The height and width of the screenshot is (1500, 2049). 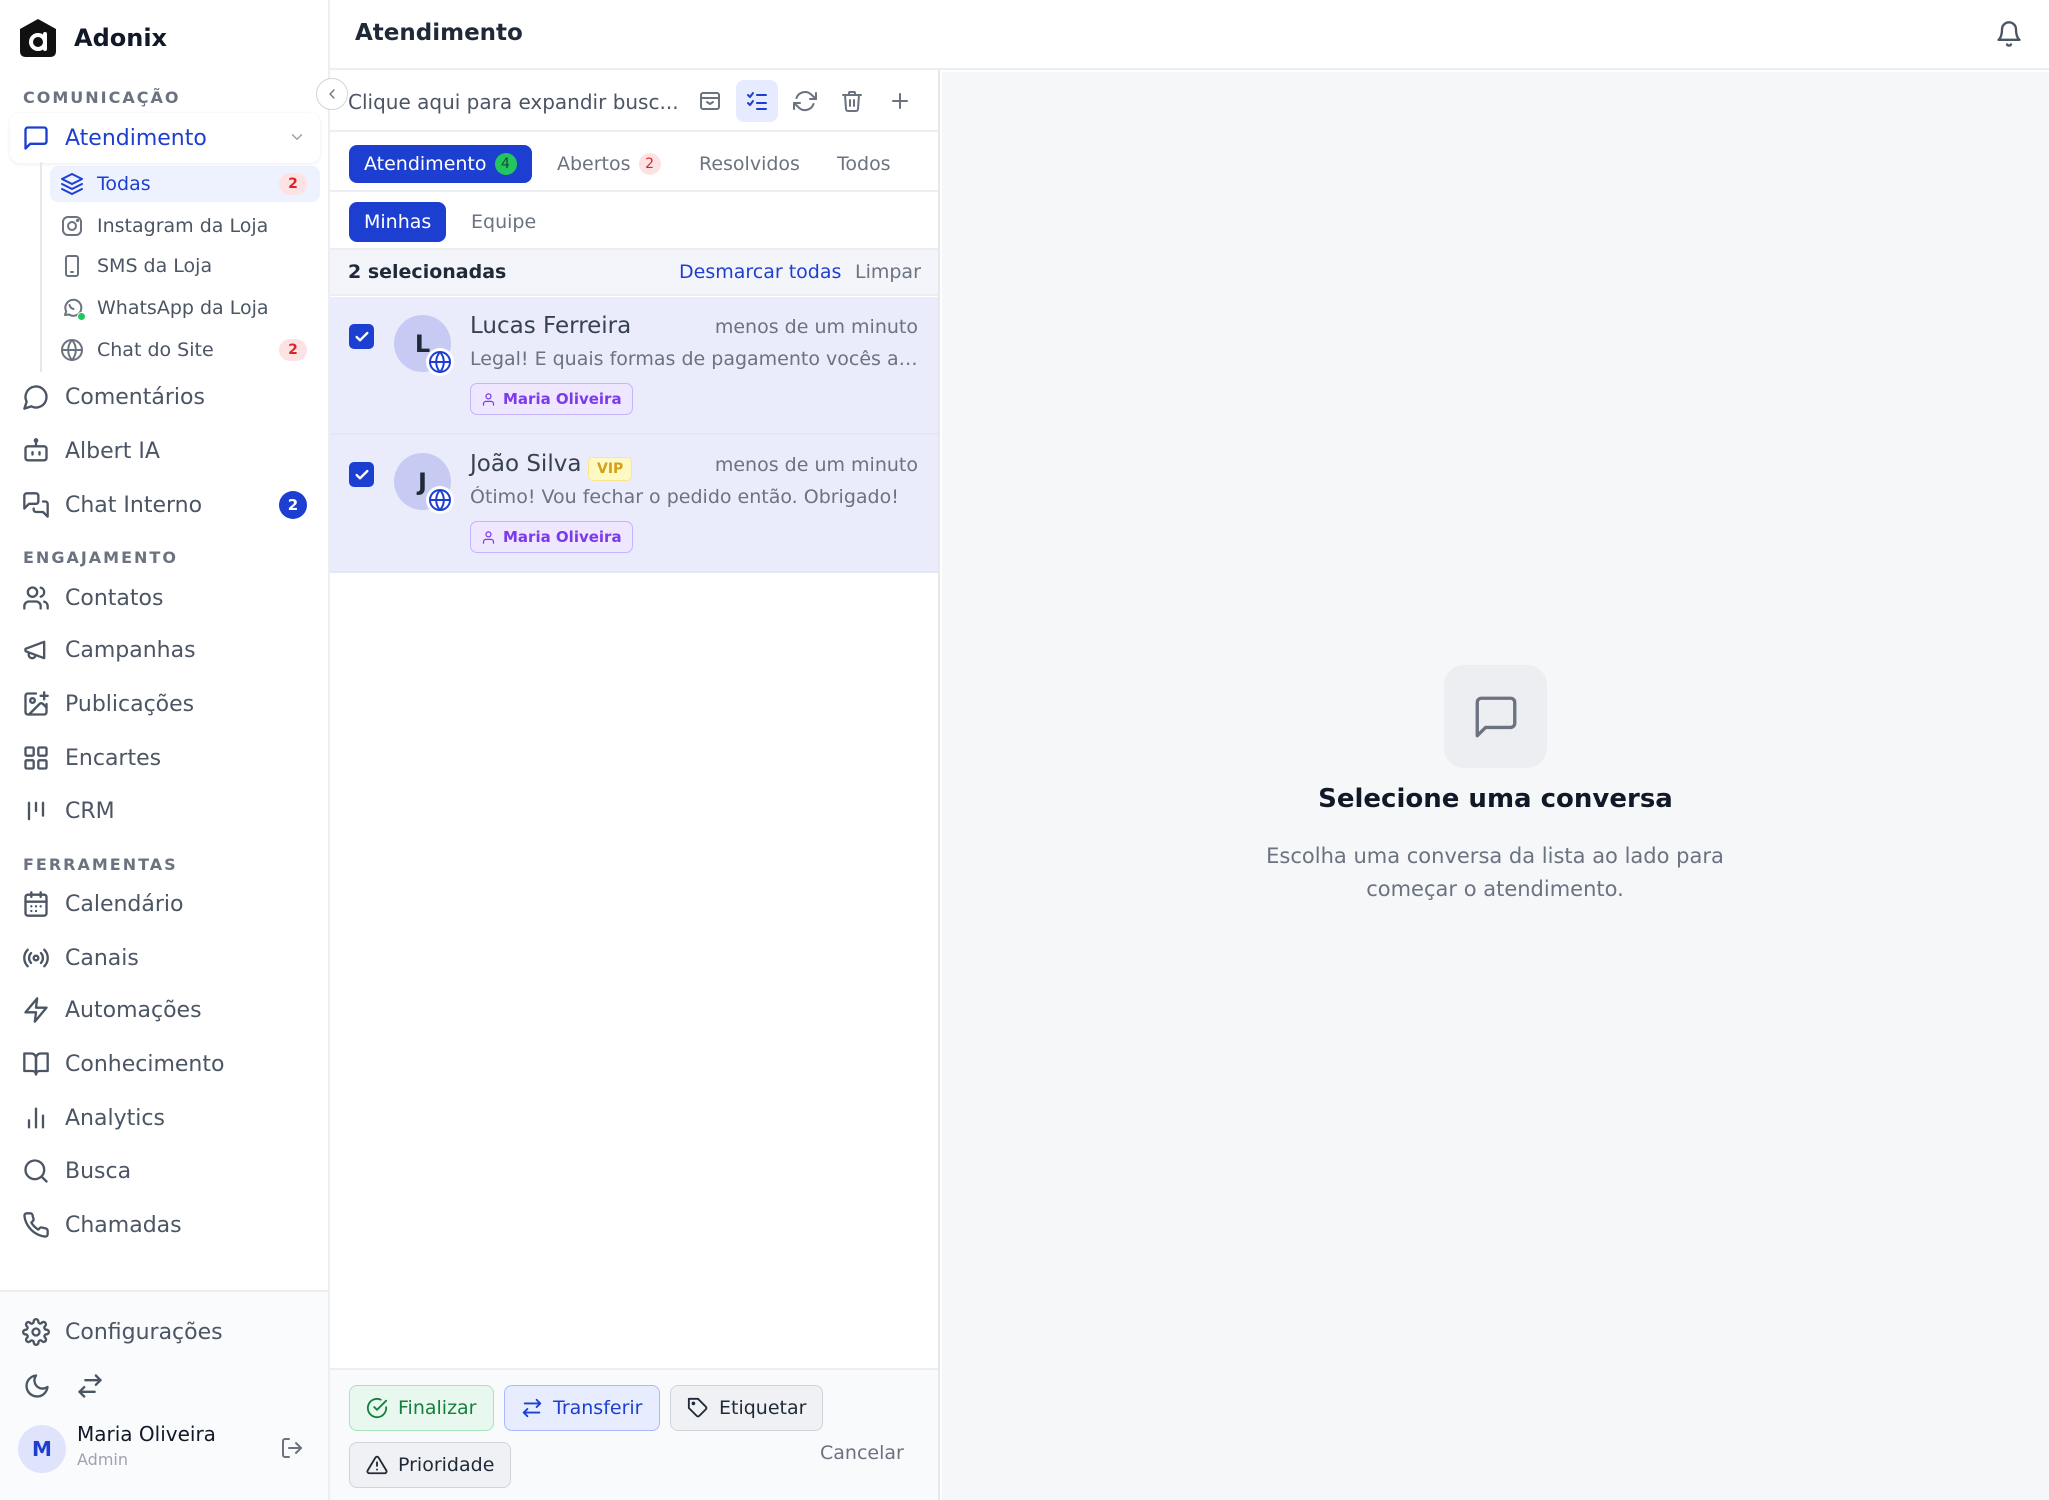 What do you see at coordinates (185, 226) in the screenshot?
I see `subnav-item-instagram: Instagram da Loja` at bounding box center [185, 226].